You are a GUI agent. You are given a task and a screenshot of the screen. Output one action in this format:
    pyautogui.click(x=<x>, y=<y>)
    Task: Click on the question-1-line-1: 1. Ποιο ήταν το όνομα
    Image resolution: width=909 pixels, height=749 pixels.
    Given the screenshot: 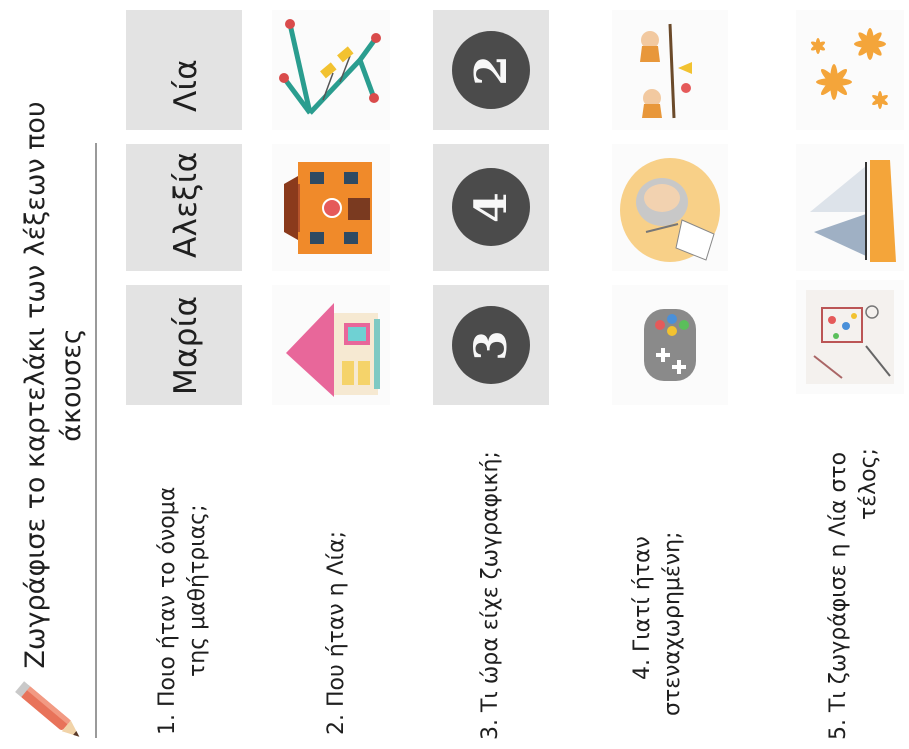 What is the action you would take?
    pyautogui.click(x=167, y=610)
    